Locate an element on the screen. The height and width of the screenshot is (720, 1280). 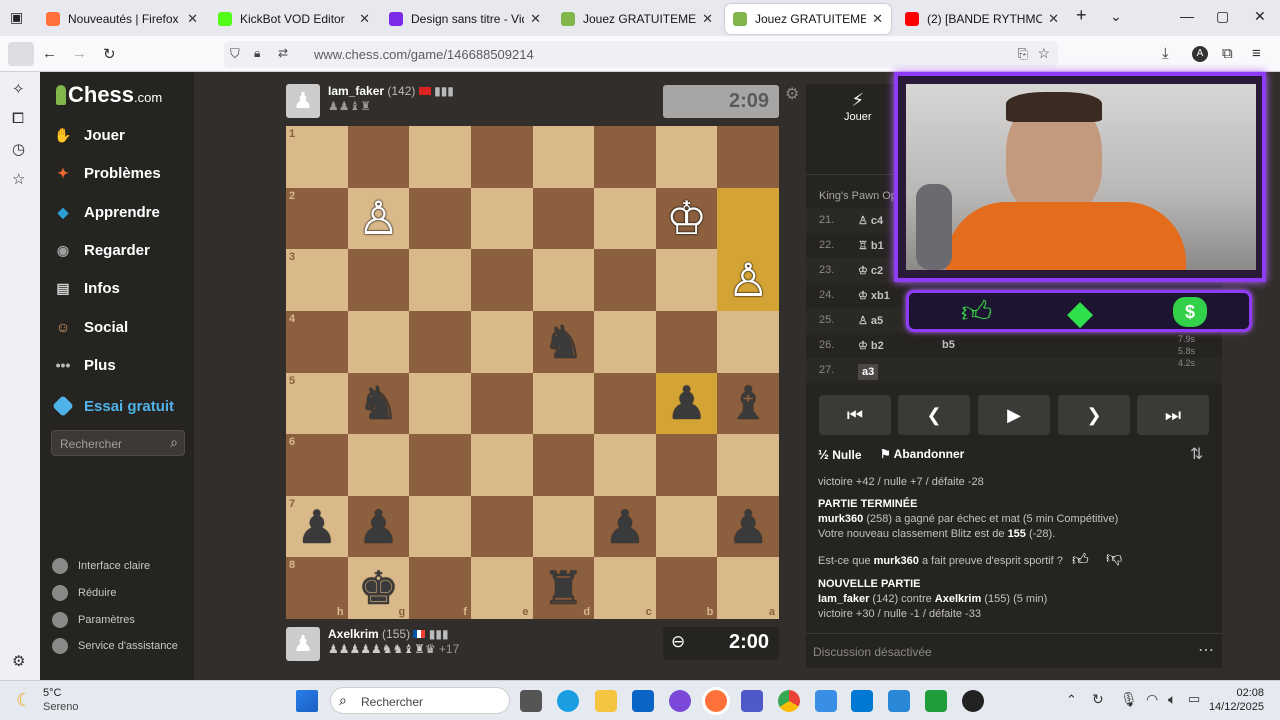
black-piece: ♞ is located at coordinates (563, 342).